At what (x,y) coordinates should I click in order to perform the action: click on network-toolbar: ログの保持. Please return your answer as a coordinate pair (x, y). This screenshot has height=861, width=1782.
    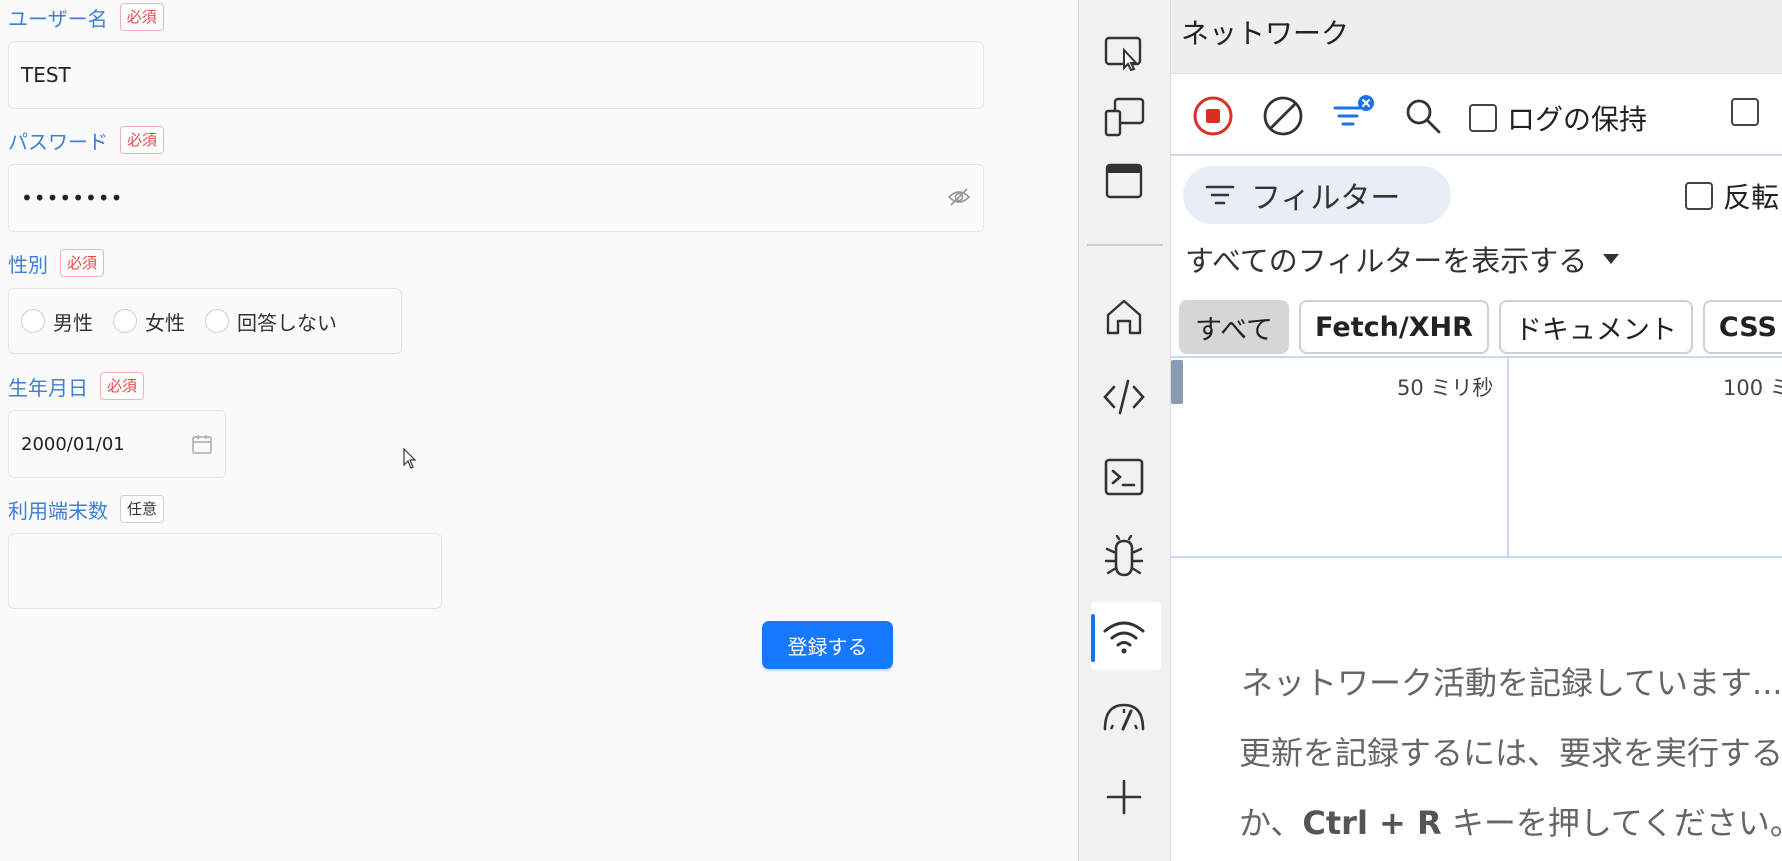
    Looking at the image, I should click on (1476, 115).